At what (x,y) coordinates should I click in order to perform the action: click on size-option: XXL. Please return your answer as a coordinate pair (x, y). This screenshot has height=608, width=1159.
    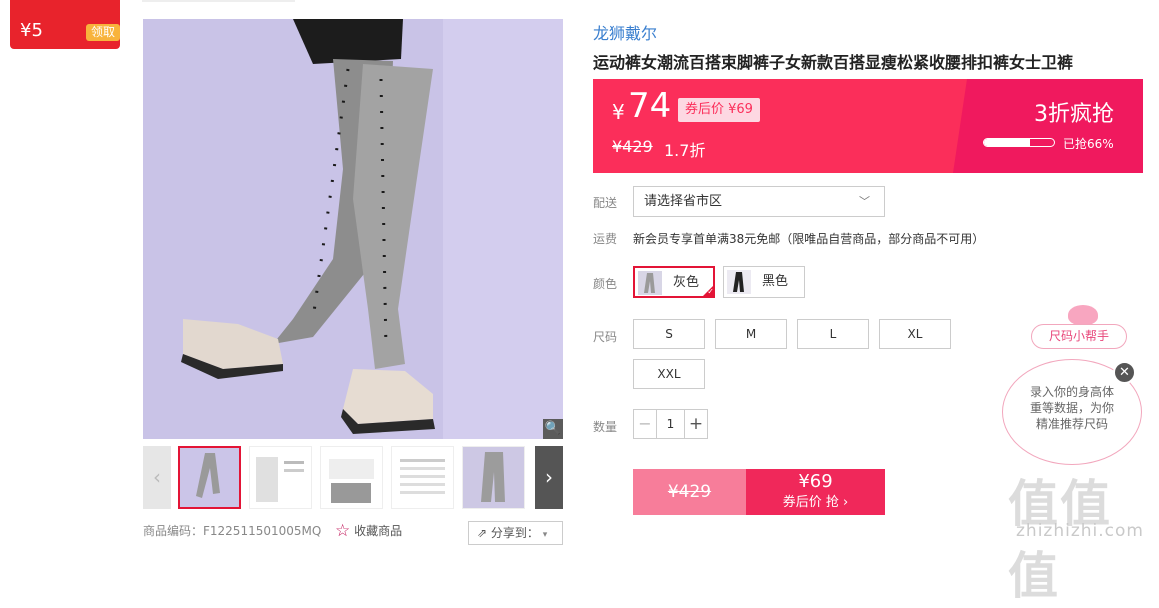
    Looking at the image, I should click on (669, 374).